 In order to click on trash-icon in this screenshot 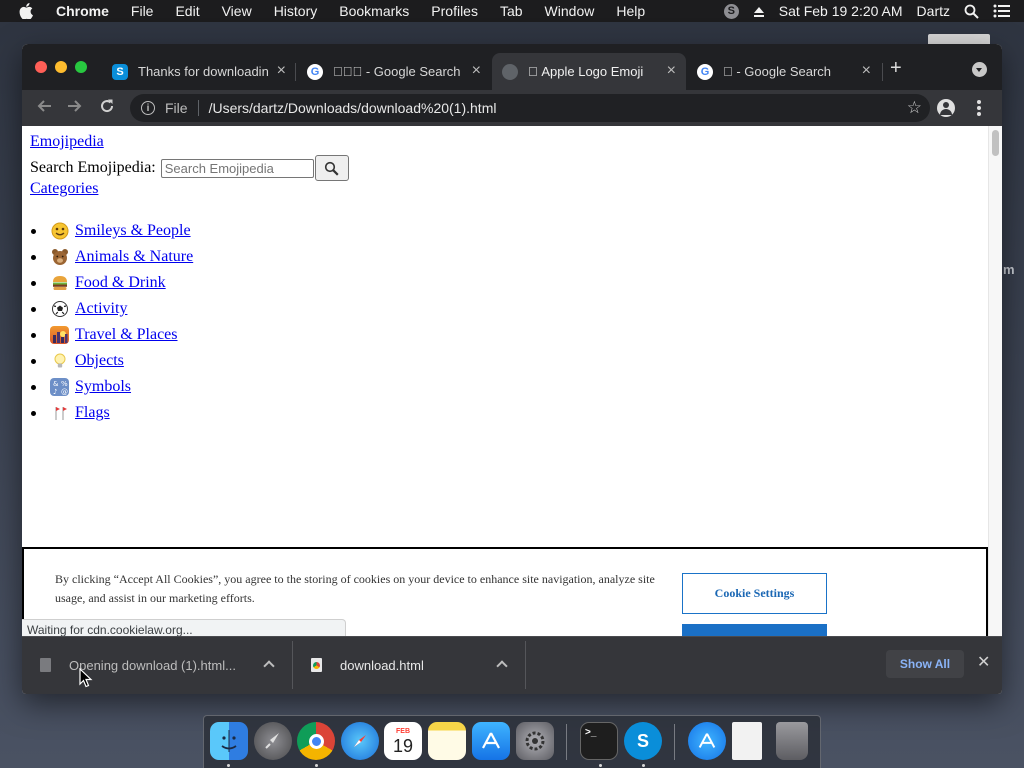, I will do `click(792, 741)`.